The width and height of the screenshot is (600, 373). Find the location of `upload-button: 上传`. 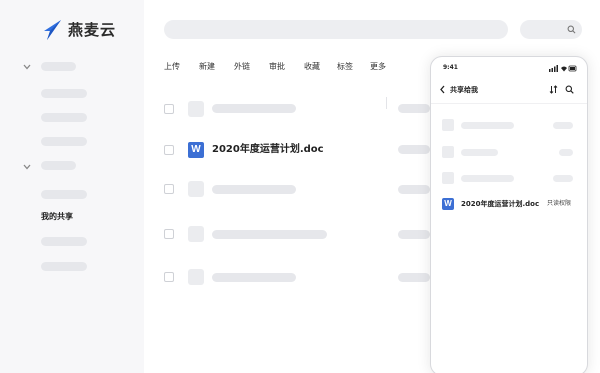

upload-button: 上传 is located at coordinates (172, 67).